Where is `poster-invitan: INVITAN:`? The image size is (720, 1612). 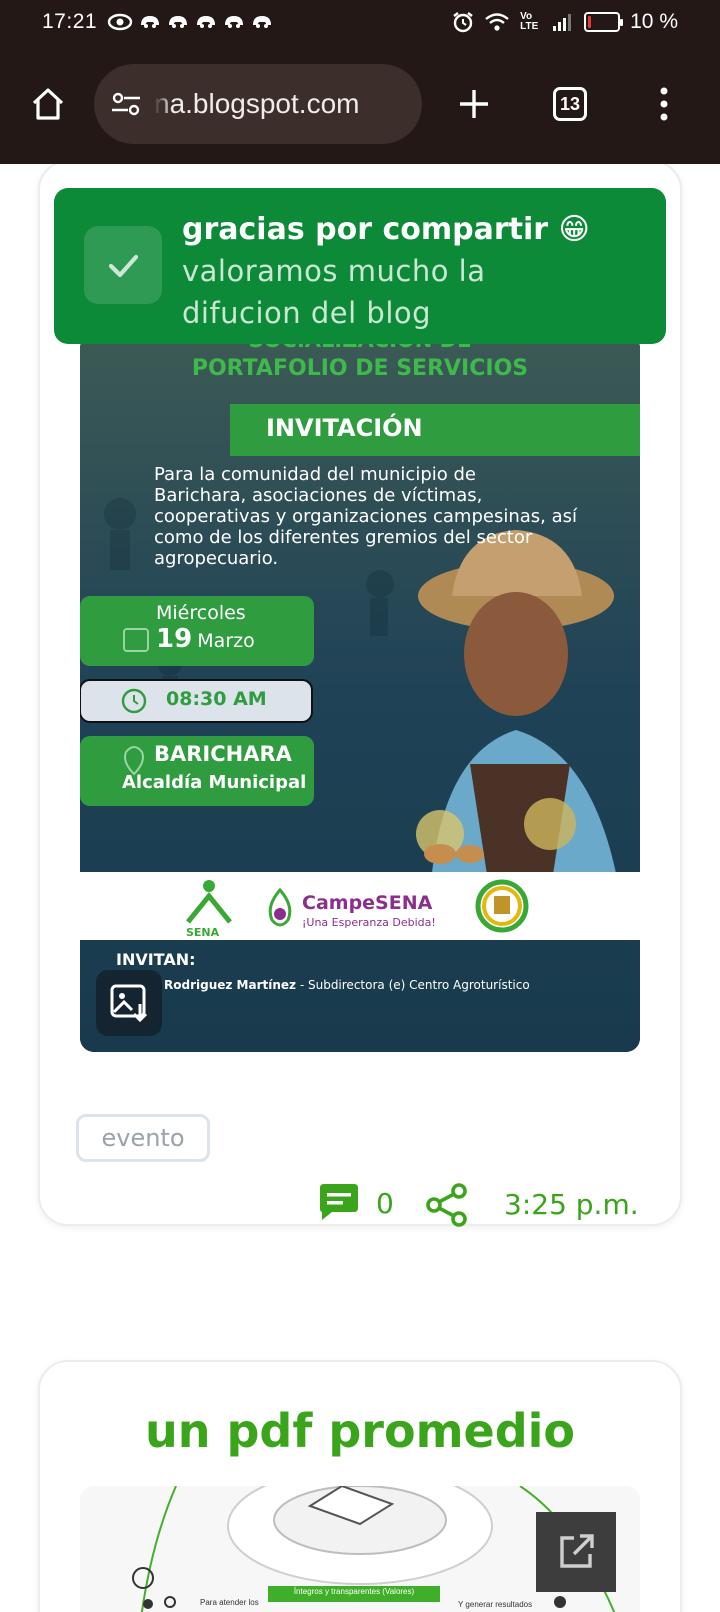 poster-invitan: INVITAN: is located at coordinates (156, 959).